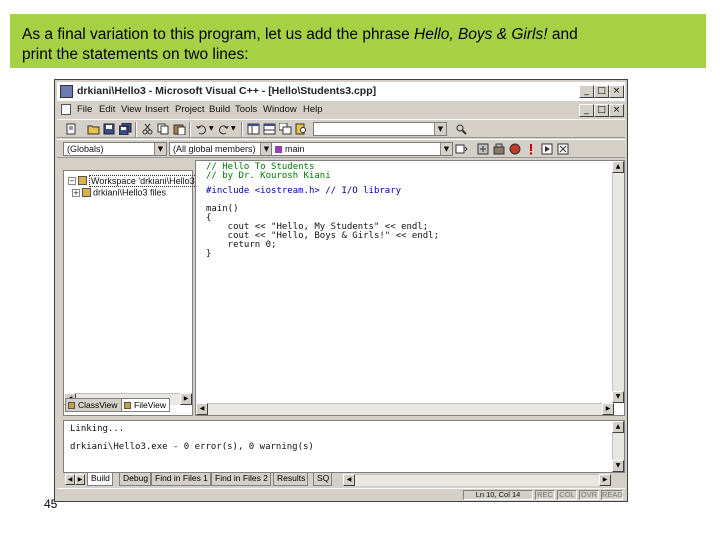 This screenshot has height=540, width=720. What do you see at coordinates (223, 129) in the screenshot?
I see `redo-icon` at bounding box center [223, 129].